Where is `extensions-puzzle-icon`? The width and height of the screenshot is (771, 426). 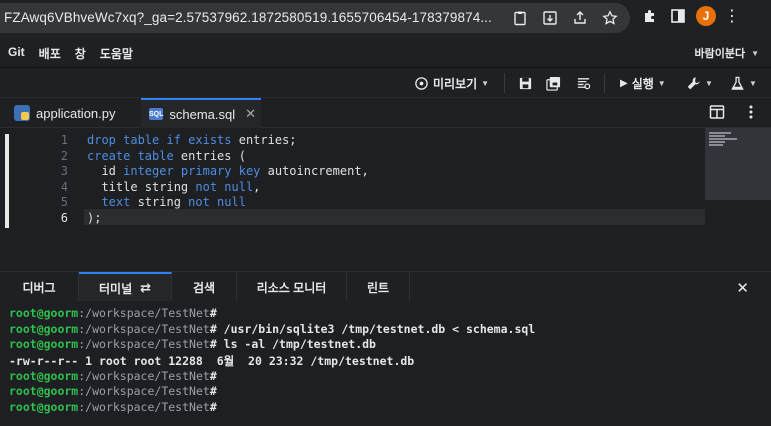
extensions-puzzle-icon is located at coordinates (650, 16).